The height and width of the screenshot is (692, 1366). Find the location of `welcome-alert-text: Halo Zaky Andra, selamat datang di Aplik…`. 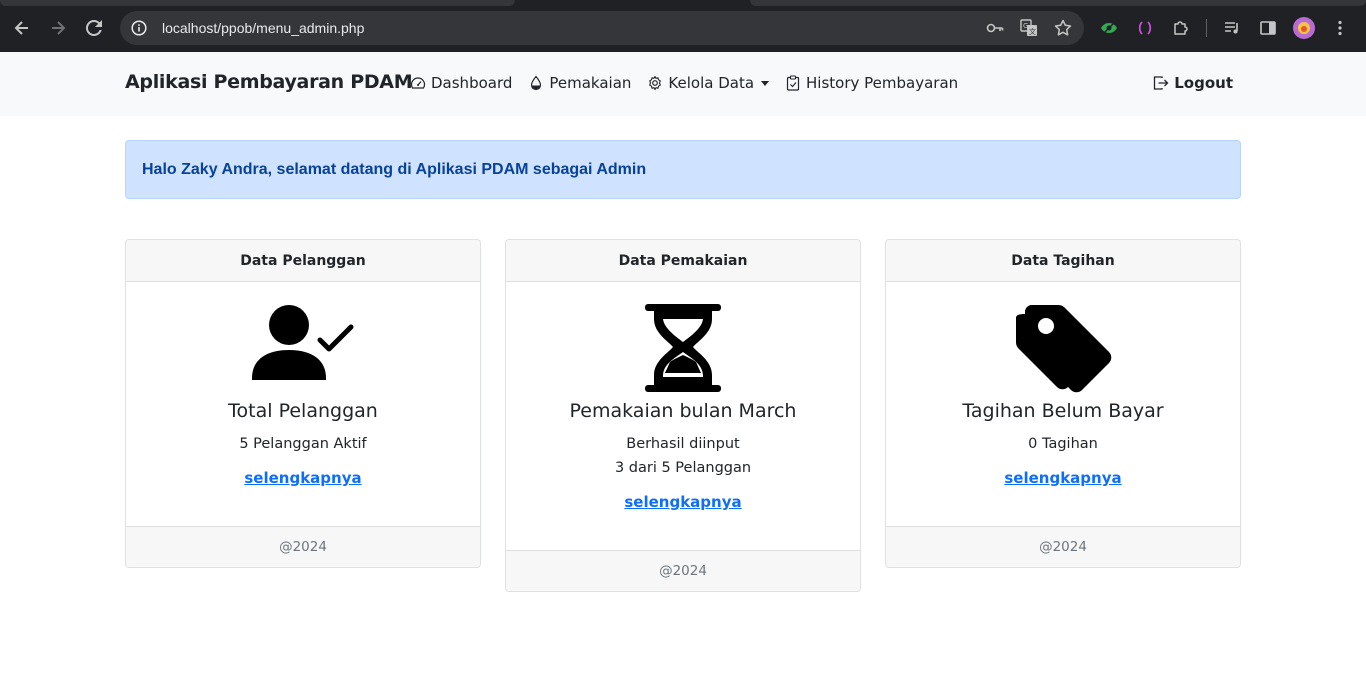

welcome-alert-text: Halo Zaky Andra, selamat datang di Aplik… is located at coordinates (394, 169).